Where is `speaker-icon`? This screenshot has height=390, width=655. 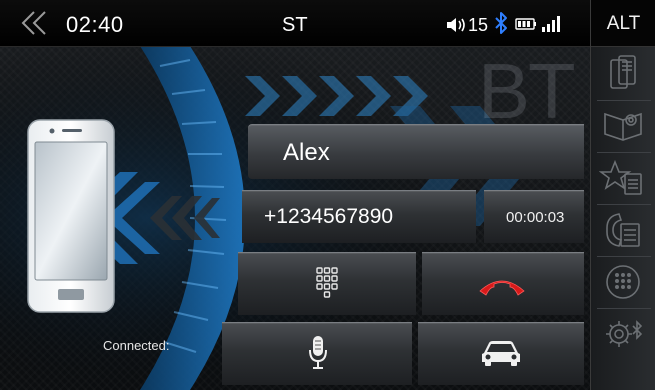
speaker-icon is located at coordinates (456, 25).